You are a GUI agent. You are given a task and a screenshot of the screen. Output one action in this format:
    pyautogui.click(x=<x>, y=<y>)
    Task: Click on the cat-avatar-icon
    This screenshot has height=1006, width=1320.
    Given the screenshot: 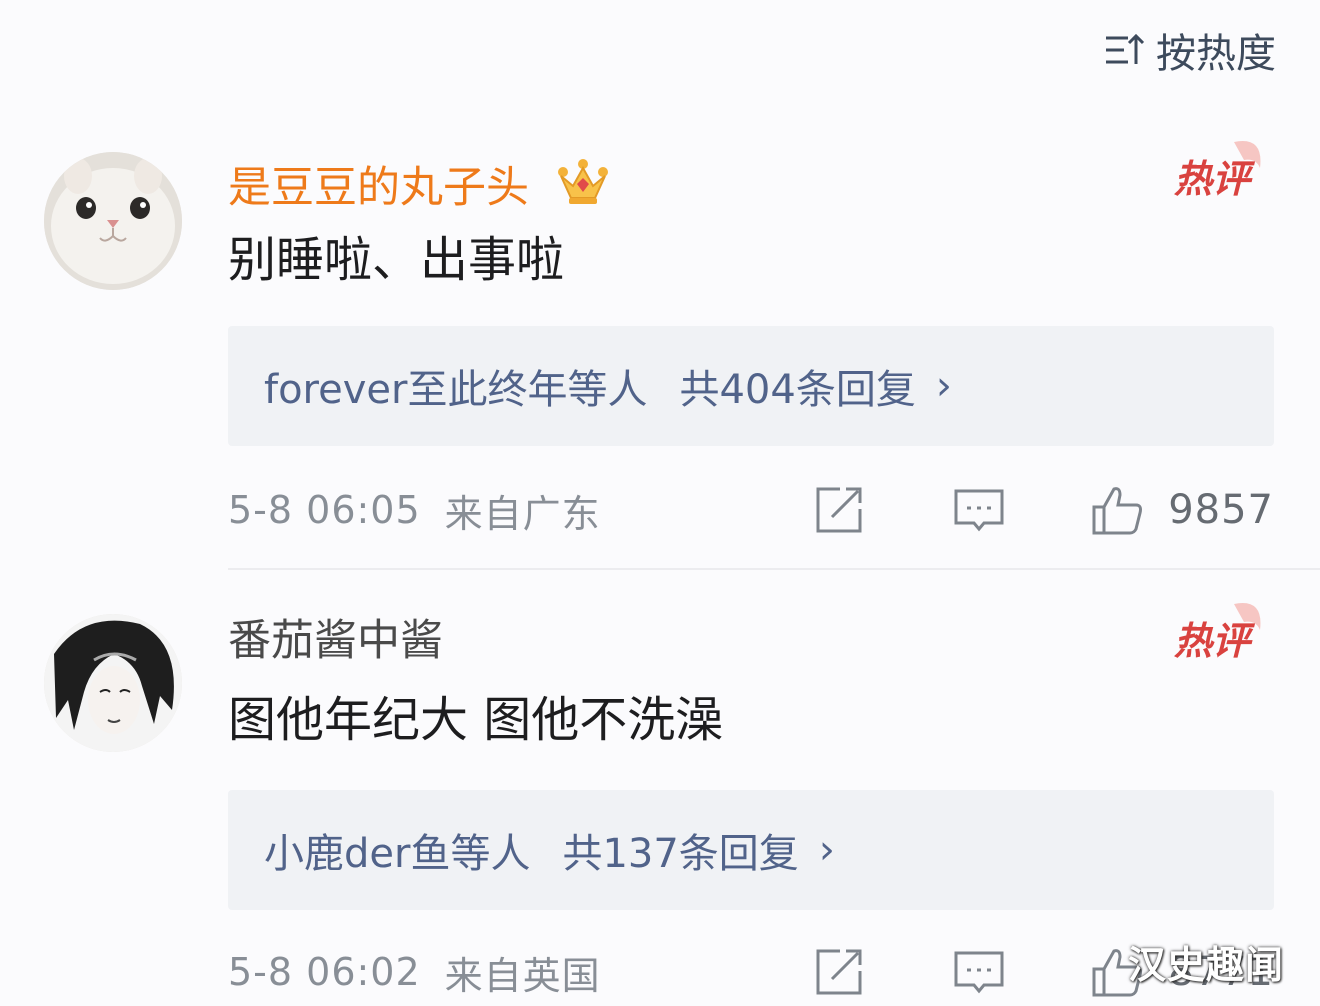 What is the action you would take?
    pyautogui.click(x=113, y=221)
    